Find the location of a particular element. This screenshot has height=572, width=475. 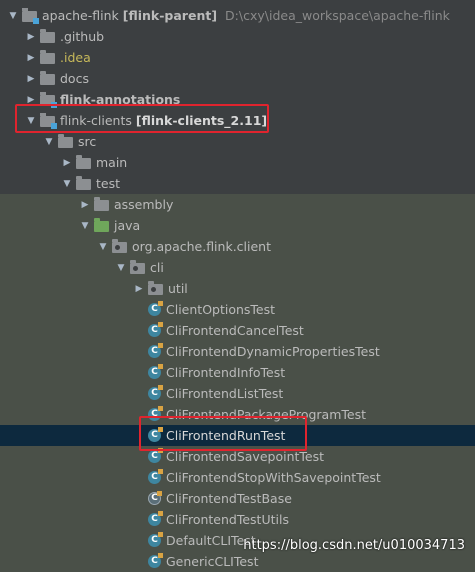

tree-node-idea: ▶ .idea is located at coordinates (237, 57).